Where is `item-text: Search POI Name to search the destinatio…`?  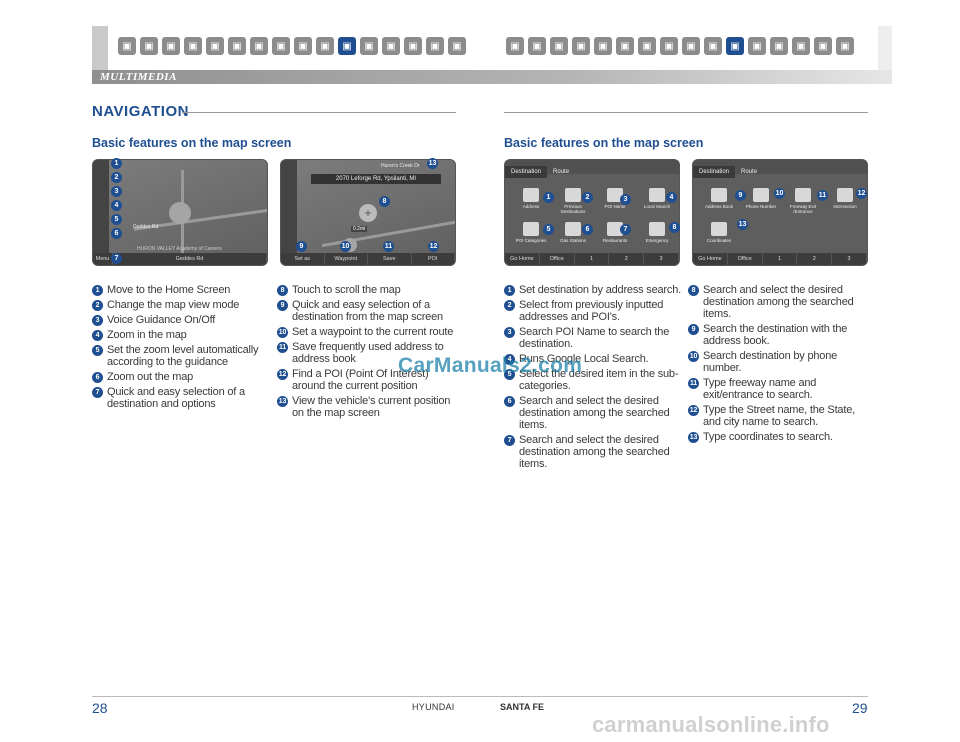 item-text: Search POI Name to search the destinatio… is located at coordinates (594, 338).